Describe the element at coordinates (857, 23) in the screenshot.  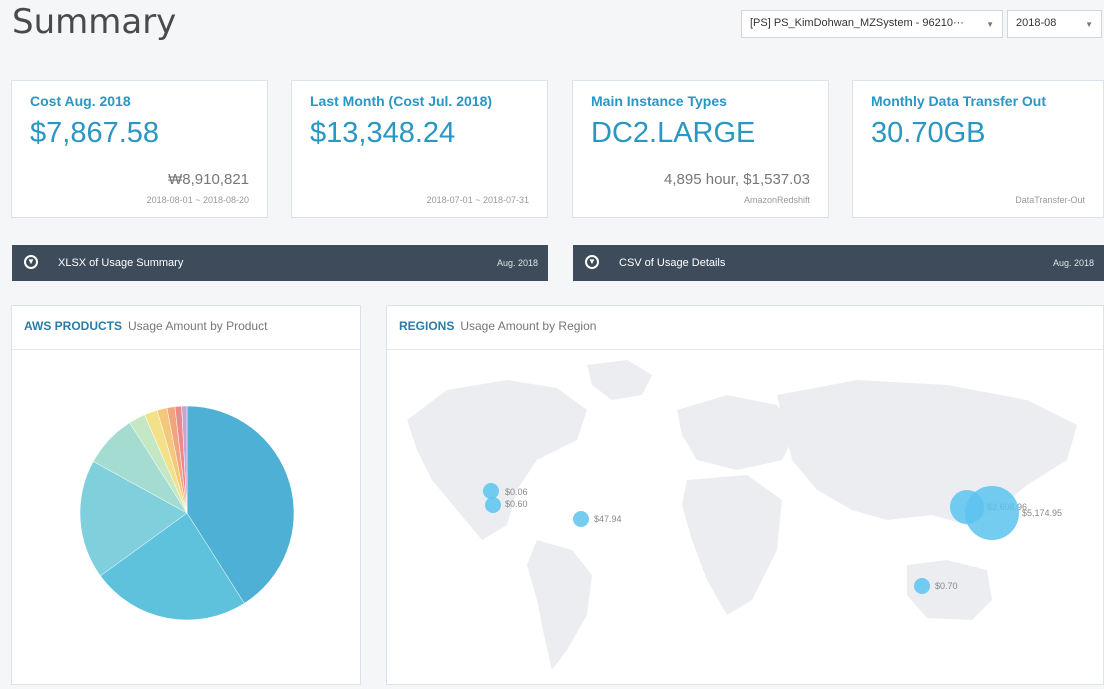
I see `account-select-value: [PS] PS_KimDohwan_MZSystem - 96210···` at that location.